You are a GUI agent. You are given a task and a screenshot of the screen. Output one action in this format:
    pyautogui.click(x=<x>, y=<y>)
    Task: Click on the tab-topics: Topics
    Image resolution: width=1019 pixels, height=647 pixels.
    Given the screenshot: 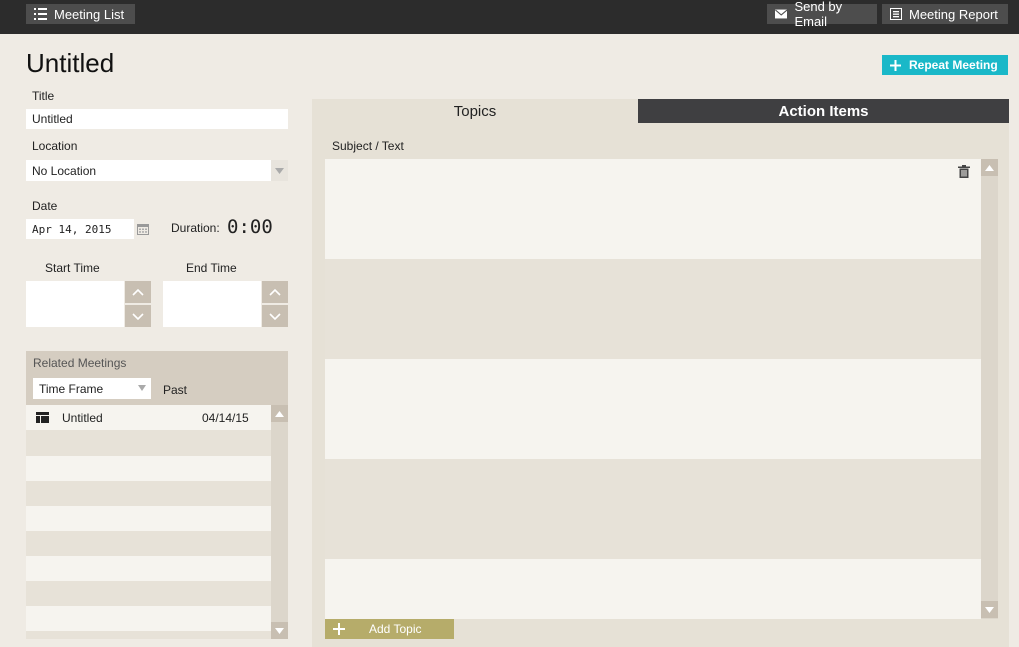 What is the action you would take?
    pyautogui.click(x=475, y=111)
    